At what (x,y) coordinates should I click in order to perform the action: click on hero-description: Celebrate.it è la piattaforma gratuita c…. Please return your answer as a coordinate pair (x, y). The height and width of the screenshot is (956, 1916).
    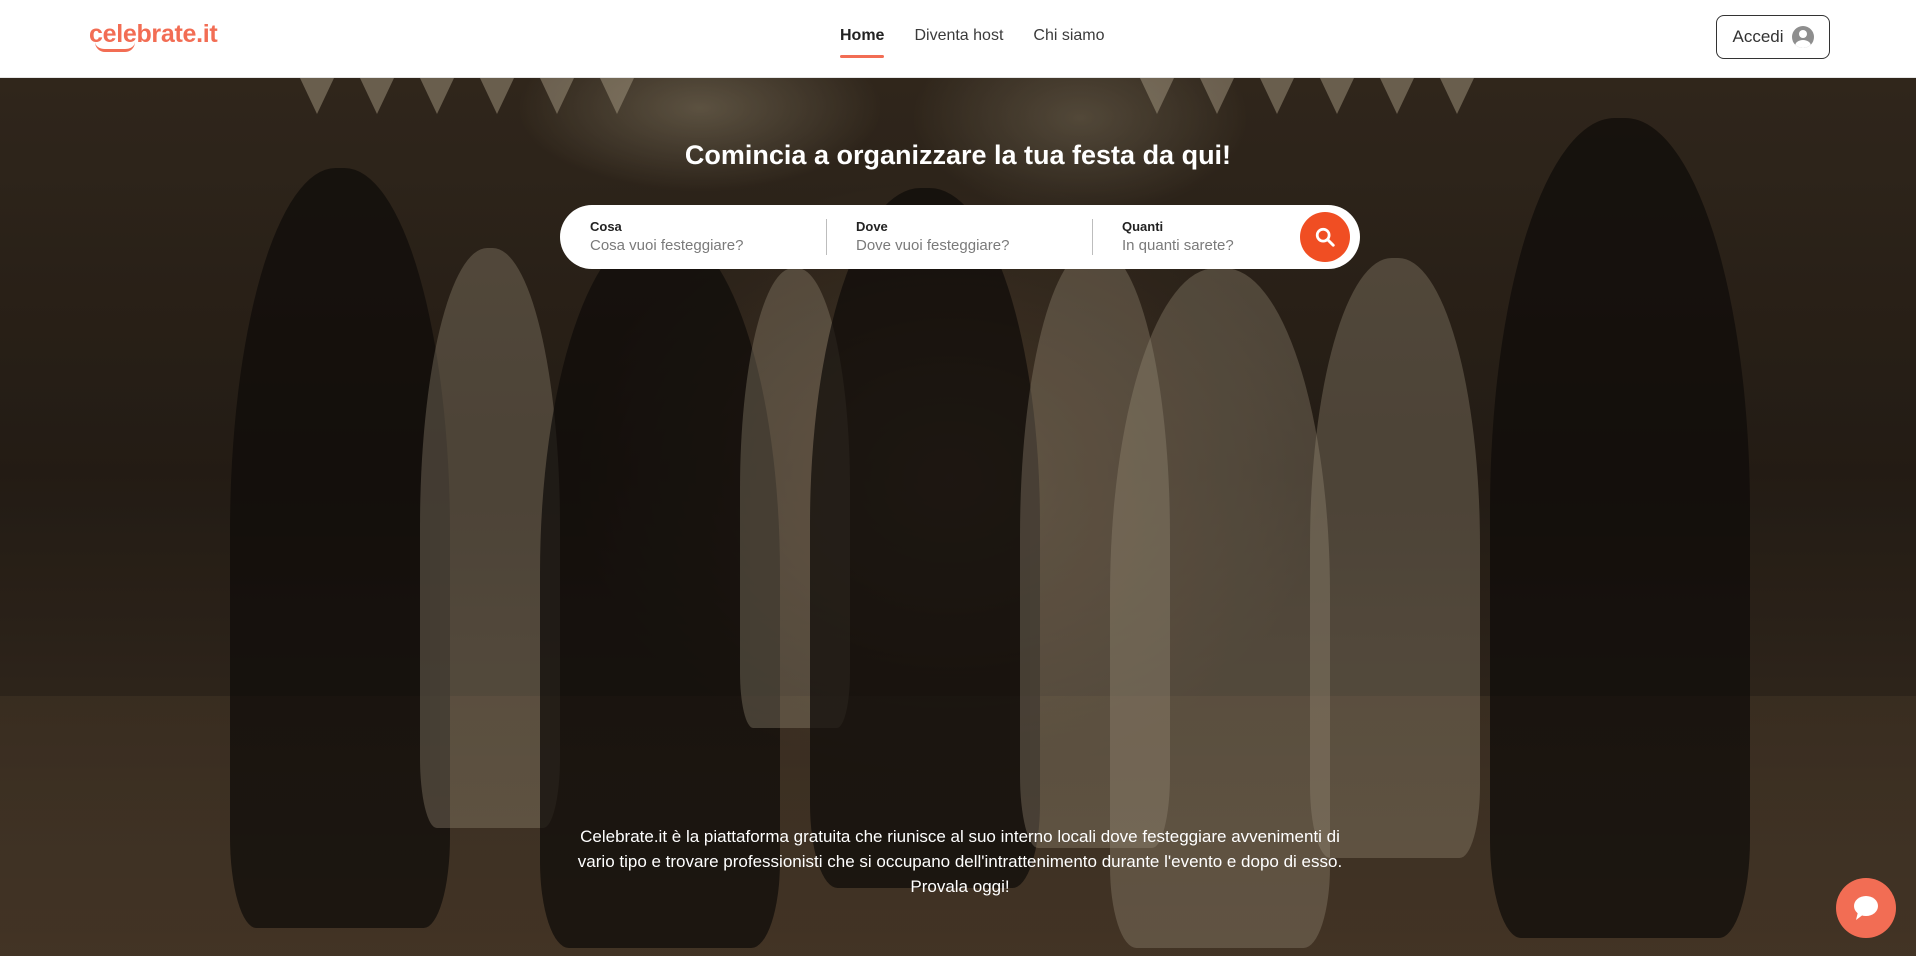
    Looking at the image, I should click on (960, 861).